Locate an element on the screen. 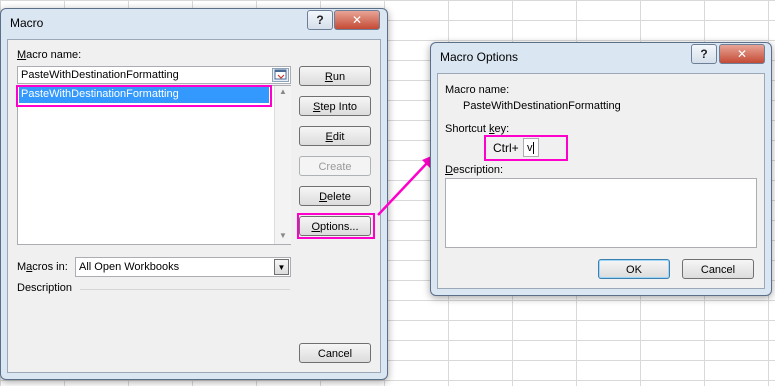 The image size is (775, 386). description-separator is located at coordinates (185, 289).